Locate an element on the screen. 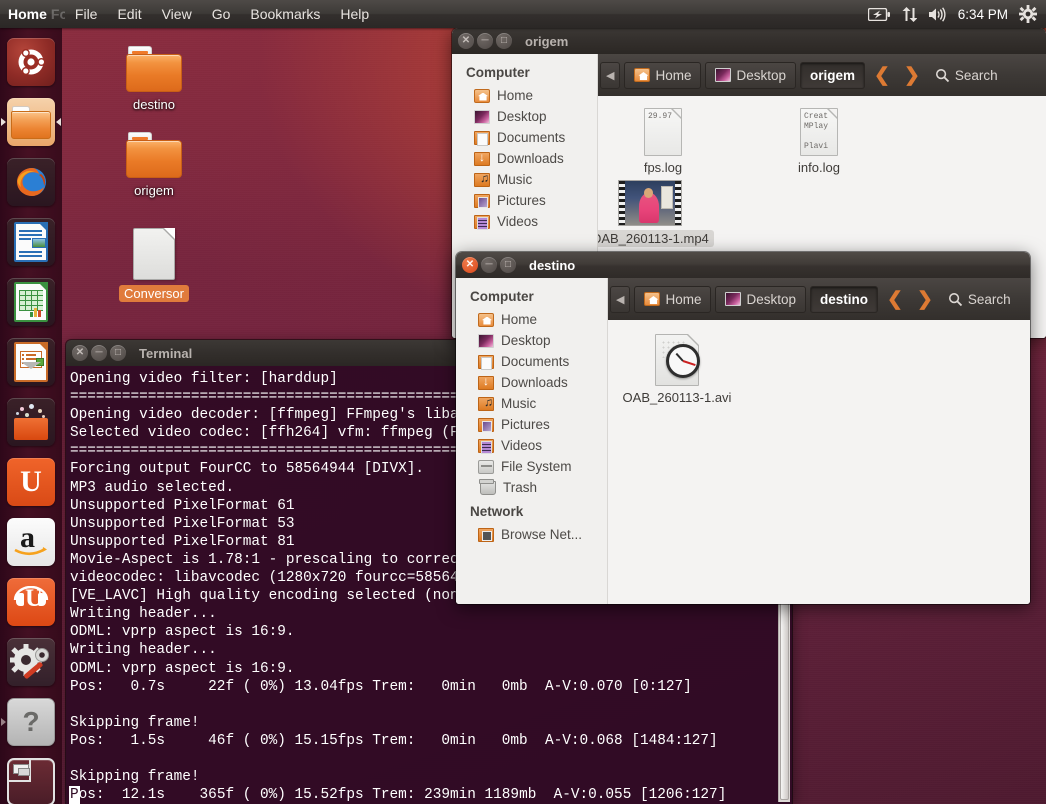  top-panel: Home Fo File Edit View Go Bookmarks Help is located at coordinates (523, 14).